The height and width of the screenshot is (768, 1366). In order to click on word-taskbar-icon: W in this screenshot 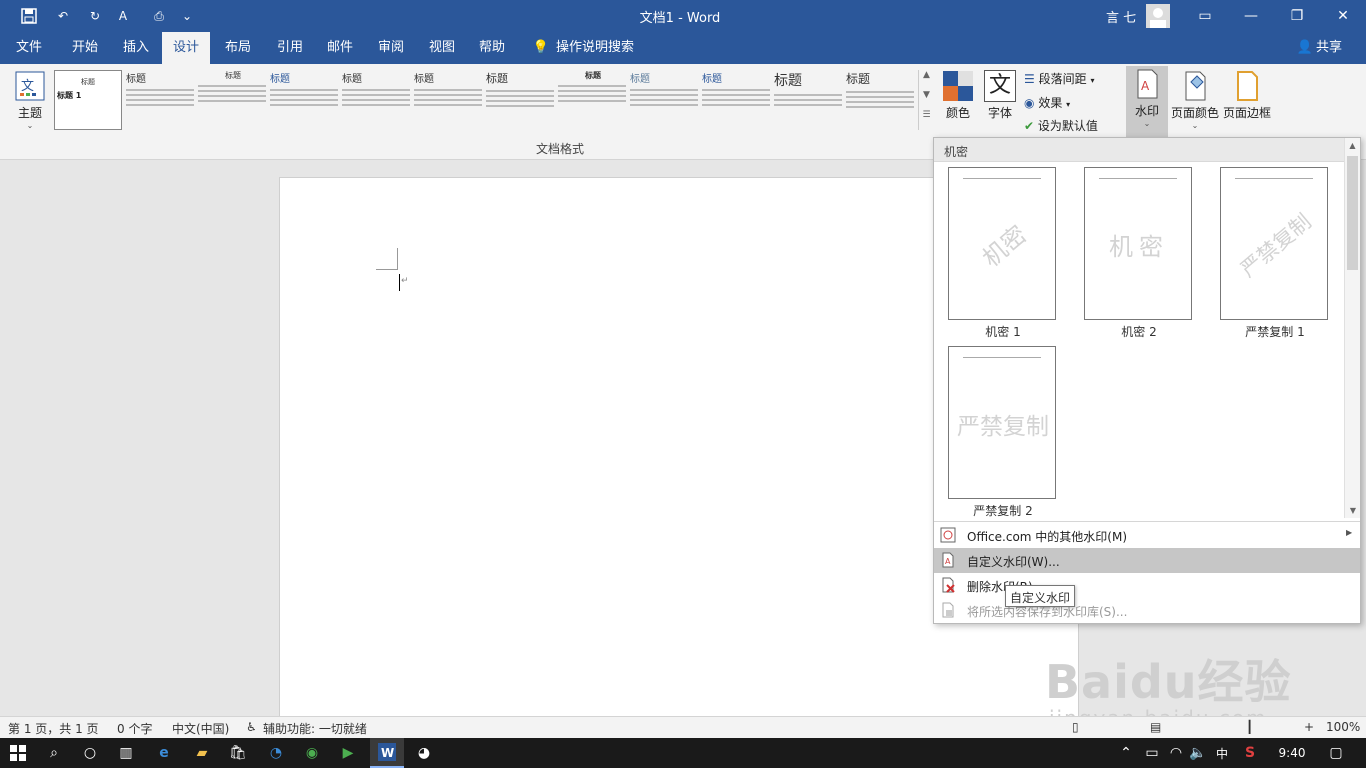, I will do `click(387, 753)`.